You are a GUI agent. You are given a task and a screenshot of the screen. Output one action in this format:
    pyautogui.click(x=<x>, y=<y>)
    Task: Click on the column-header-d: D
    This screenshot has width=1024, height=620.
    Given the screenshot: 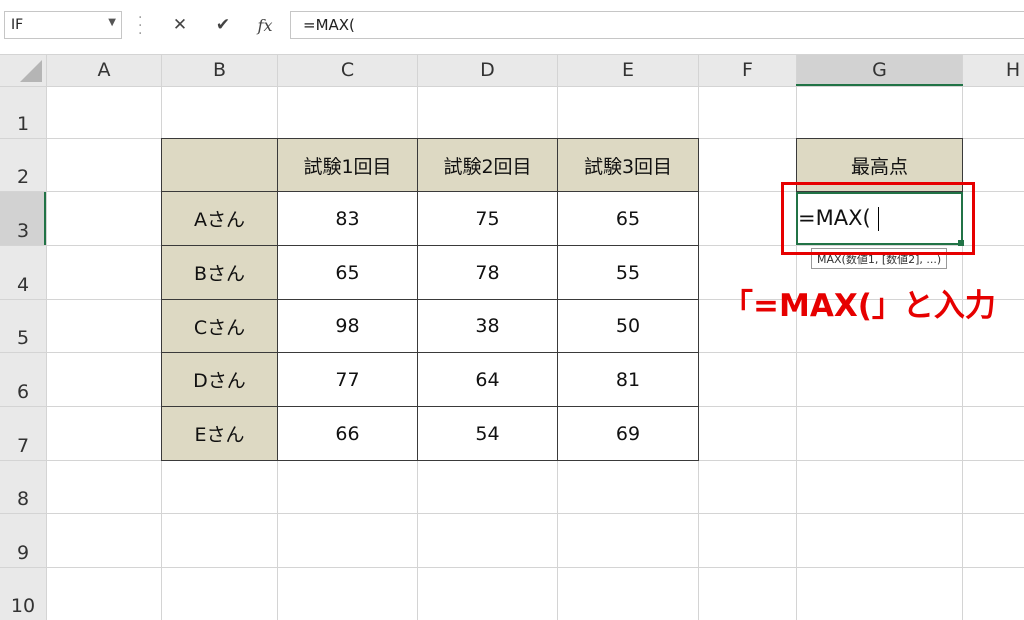 What is the action you would take?
    pyautogui.click(x=487, y=70)
    